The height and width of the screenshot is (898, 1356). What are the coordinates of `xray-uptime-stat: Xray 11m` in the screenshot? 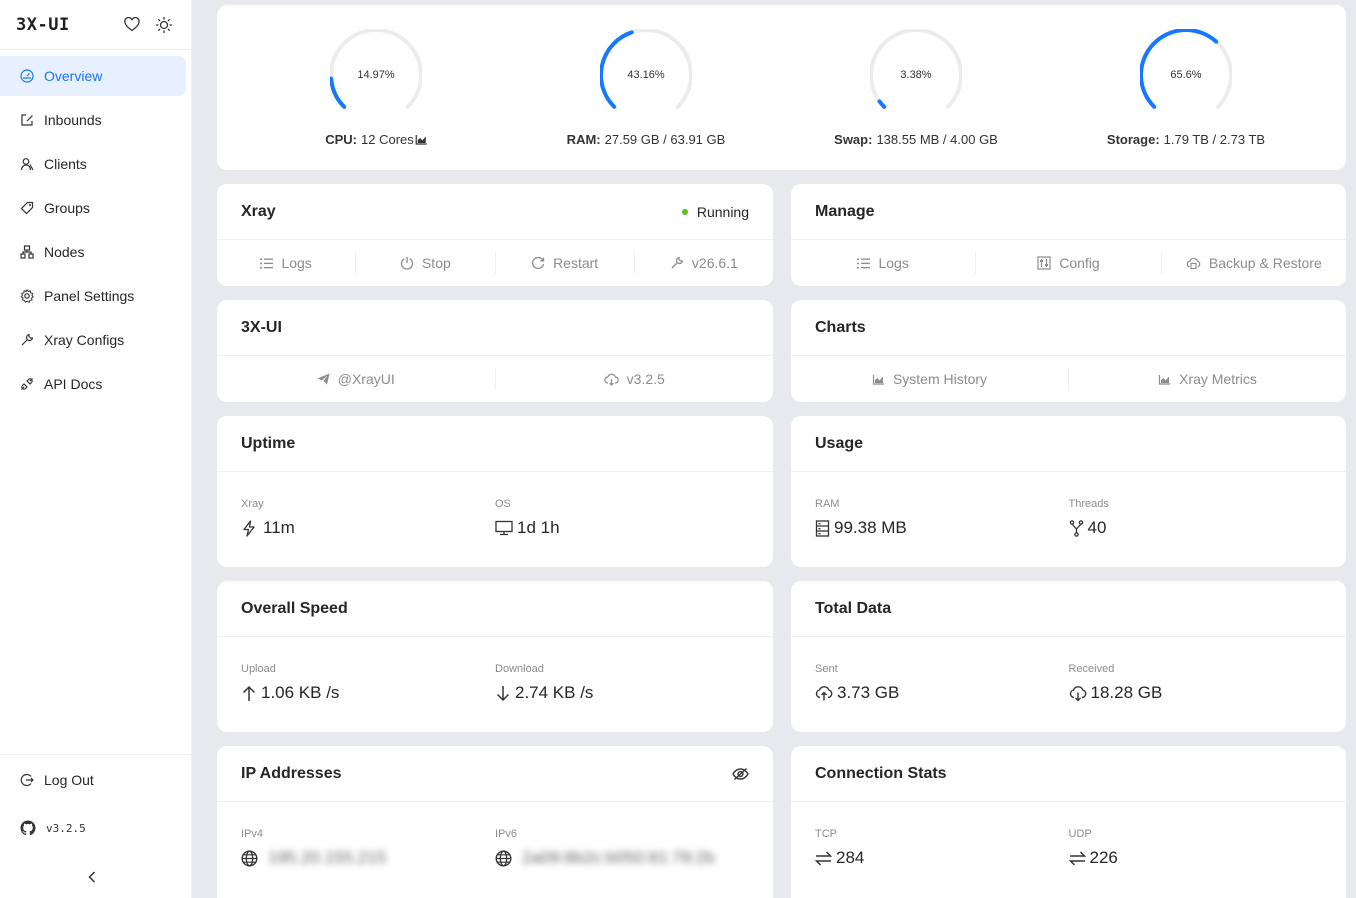 It's located at (368, 518).